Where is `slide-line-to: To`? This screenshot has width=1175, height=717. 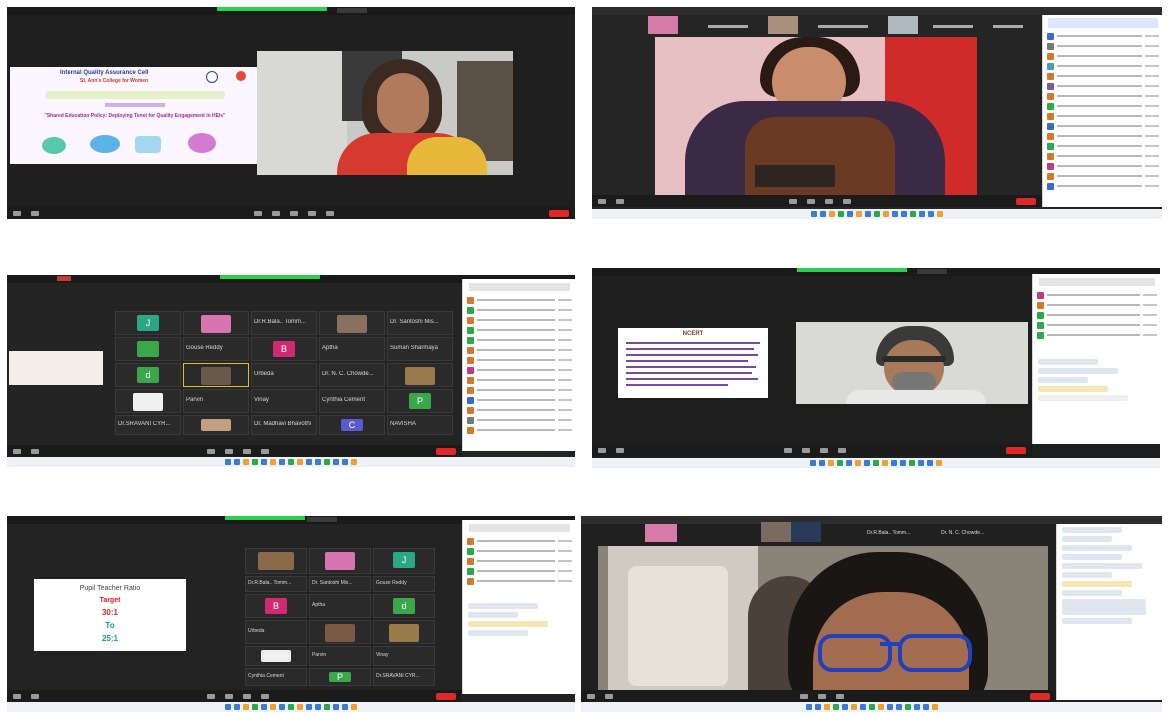 slide-line-to: To is located at coordinates (110, 625).